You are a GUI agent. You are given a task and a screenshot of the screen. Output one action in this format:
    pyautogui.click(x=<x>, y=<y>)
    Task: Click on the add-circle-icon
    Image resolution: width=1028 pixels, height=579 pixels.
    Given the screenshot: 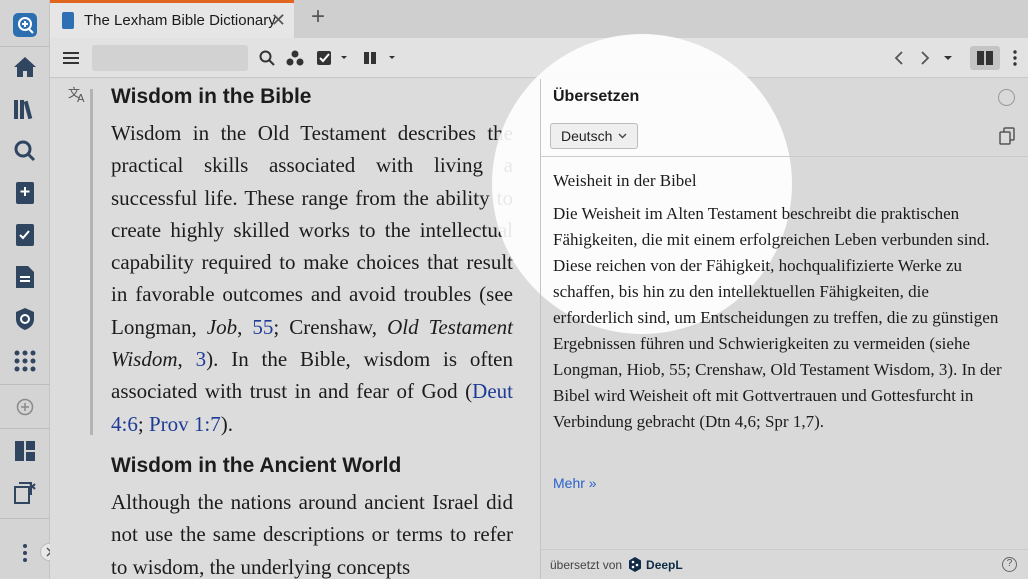 What is the action you would take?
    pyautogui.click(x=25, y=407)
    